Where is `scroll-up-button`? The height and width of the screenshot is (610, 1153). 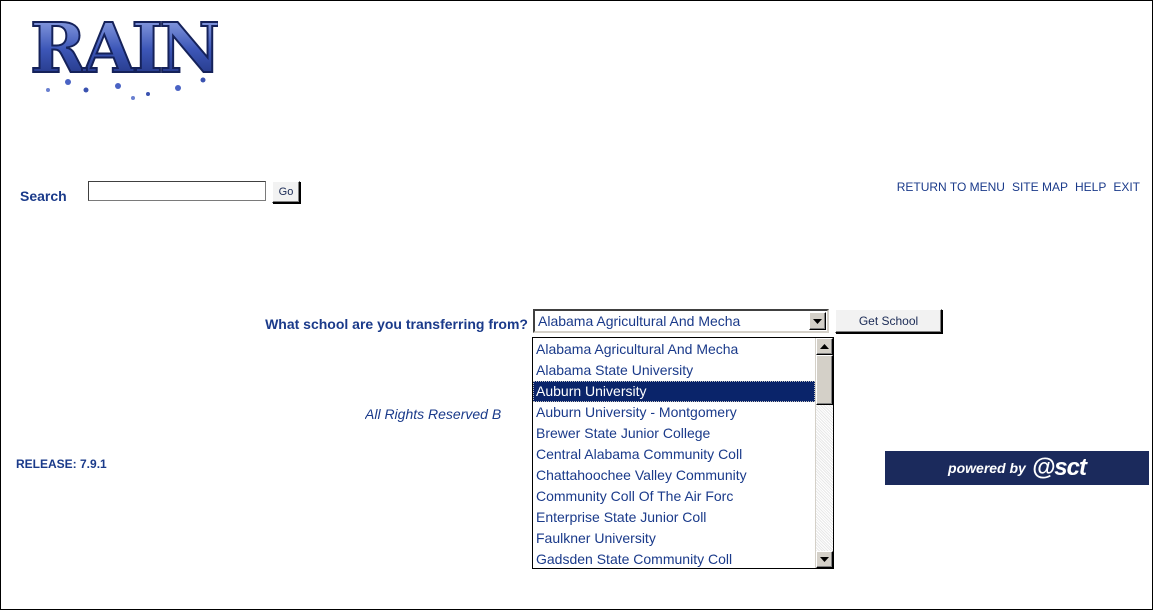 scroll-up-button is located at coordinates (824, 346).